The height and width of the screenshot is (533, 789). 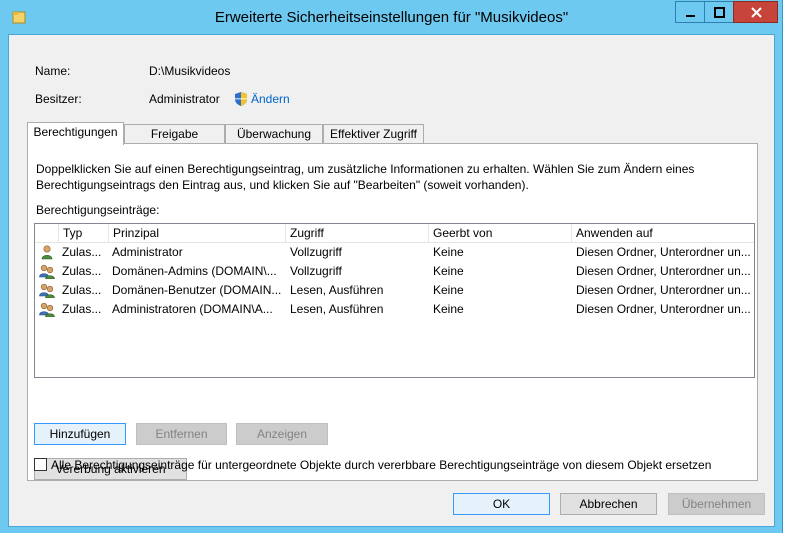 I want to click on maximize-icon, so click(x=719, y=12).